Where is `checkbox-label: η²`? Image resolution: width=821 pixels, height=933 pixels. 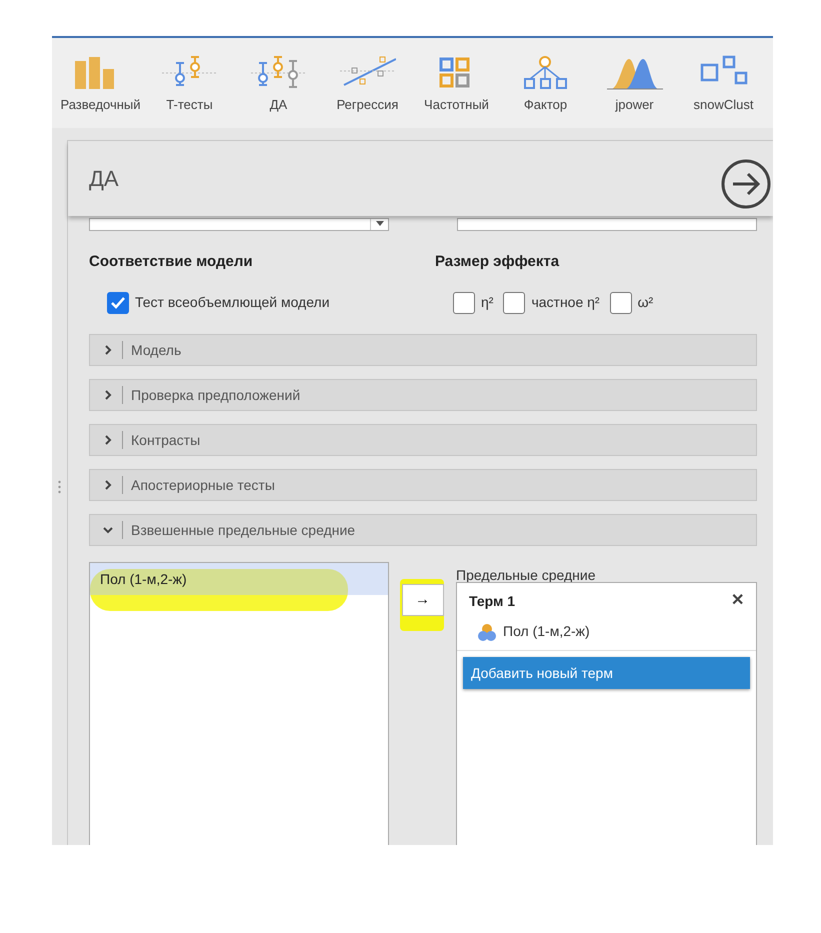
checkbox-label: η² is located at coordinates (487, 302).